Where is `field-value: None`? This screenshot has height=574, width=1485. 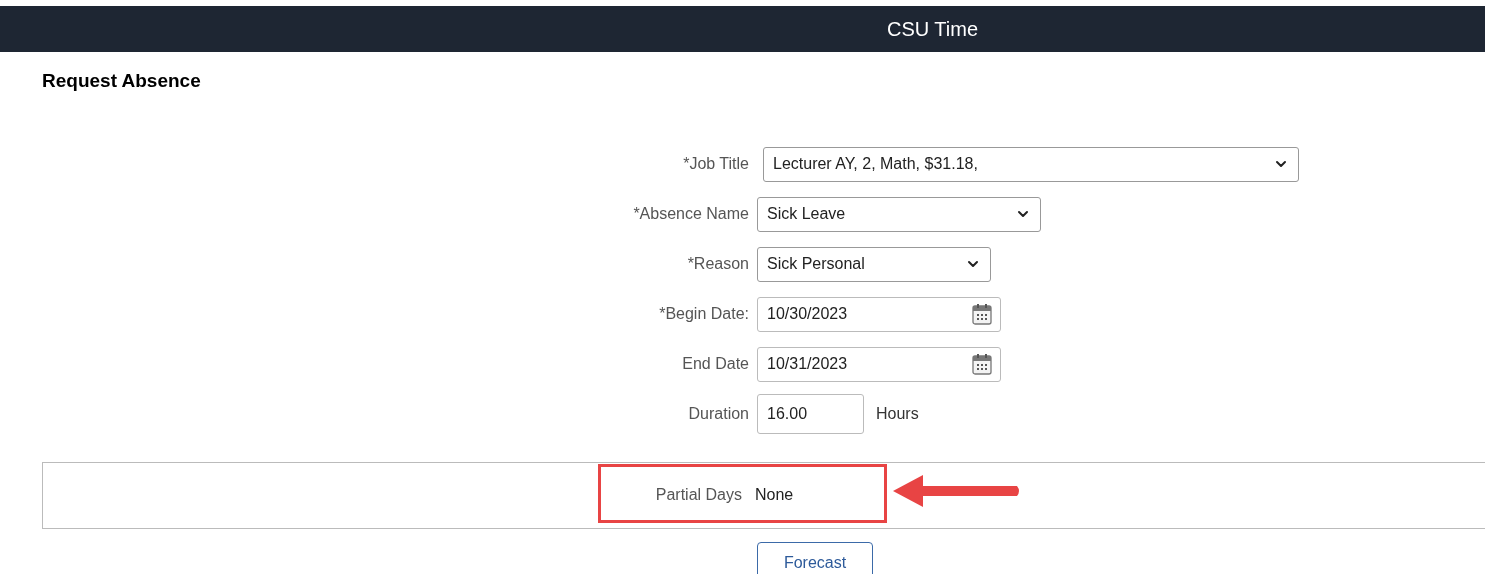 field-value: None is located at coordinates (774, 495).